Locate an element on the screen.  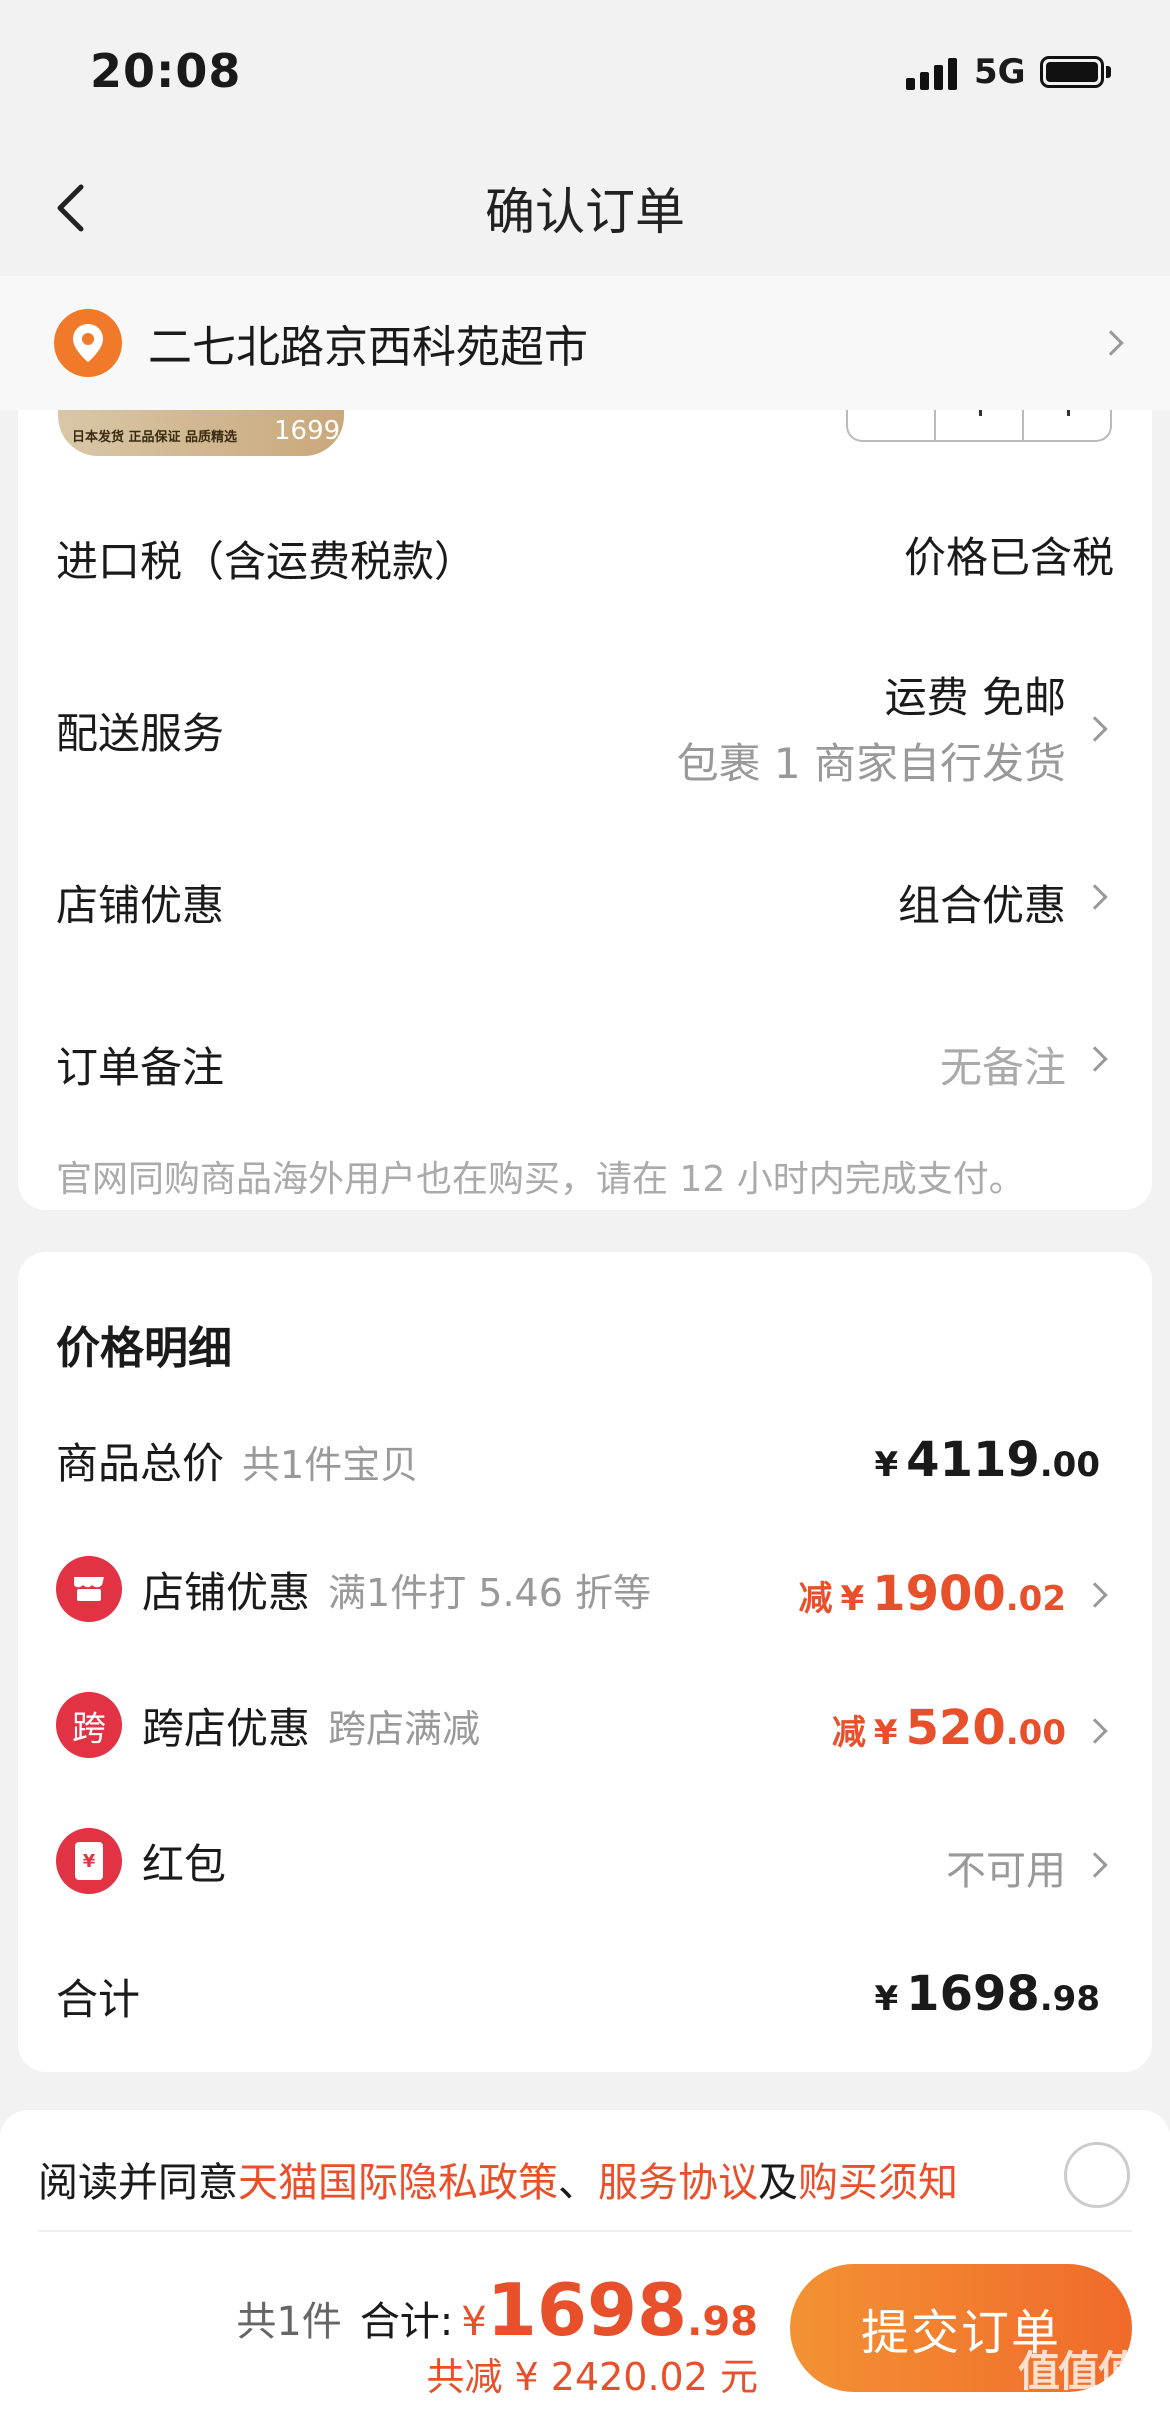
page-title: 确认订单 is located at coordinates (585, 212).